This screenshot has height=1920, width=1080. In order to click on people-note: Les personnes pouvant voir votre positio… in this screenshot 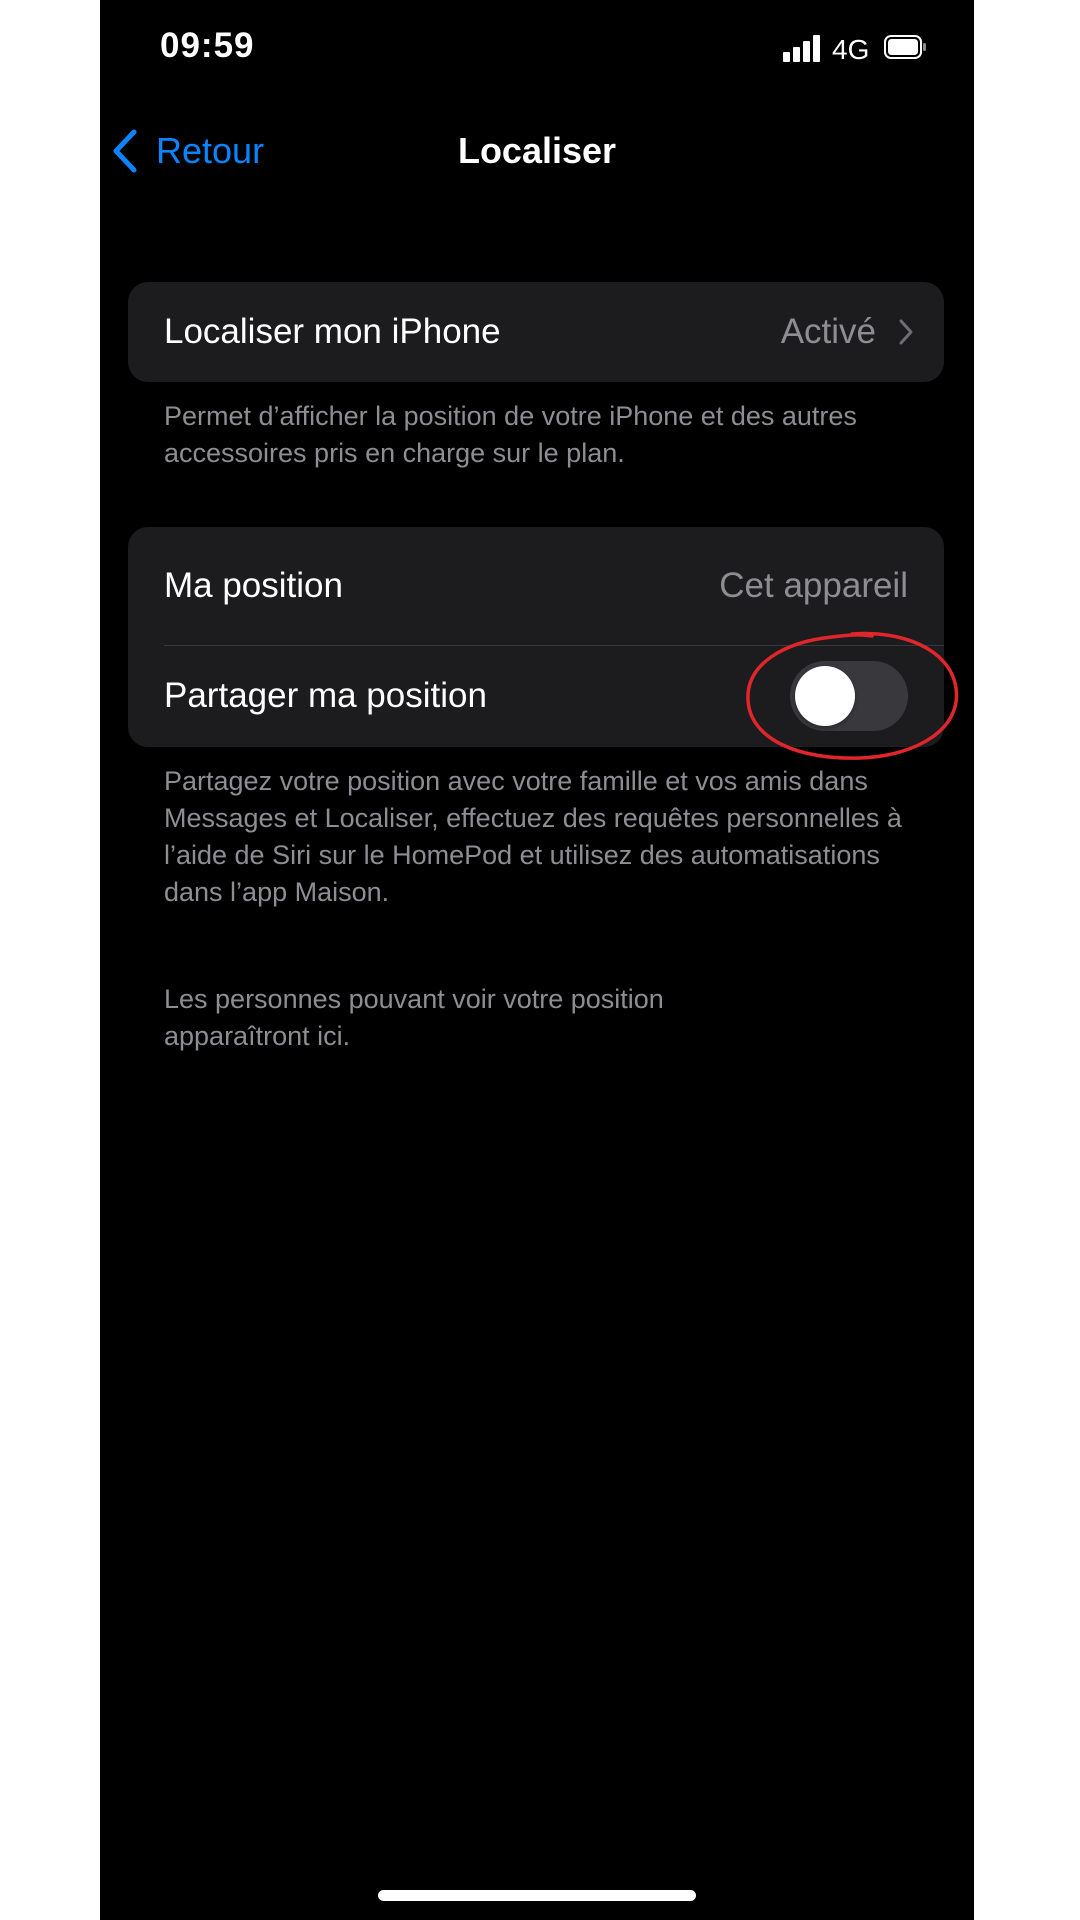, I will do `click(414, 1017)`.